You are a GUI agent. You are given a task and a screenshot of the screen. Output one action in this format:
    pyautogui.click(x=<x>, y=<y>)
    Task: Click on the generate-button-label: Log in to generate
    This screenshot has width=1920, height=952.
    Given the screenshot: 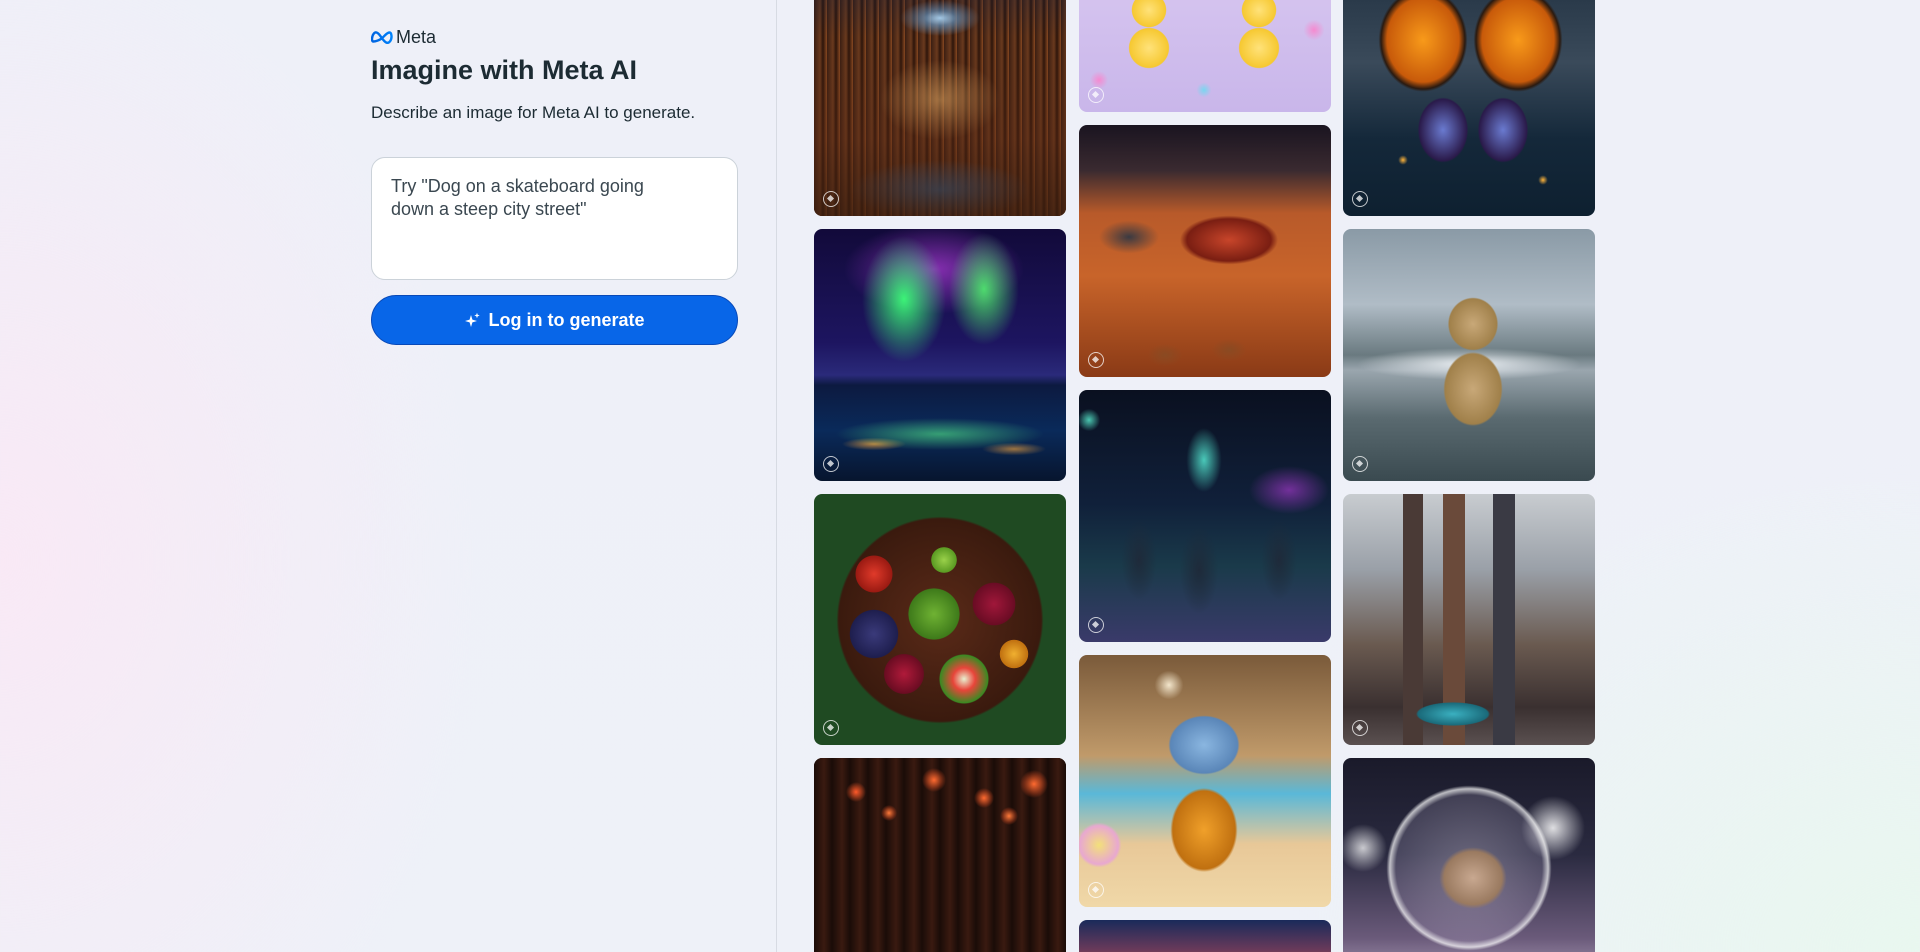 What is the action you would take?
    pyautogui.click(x=566, y=319)
    